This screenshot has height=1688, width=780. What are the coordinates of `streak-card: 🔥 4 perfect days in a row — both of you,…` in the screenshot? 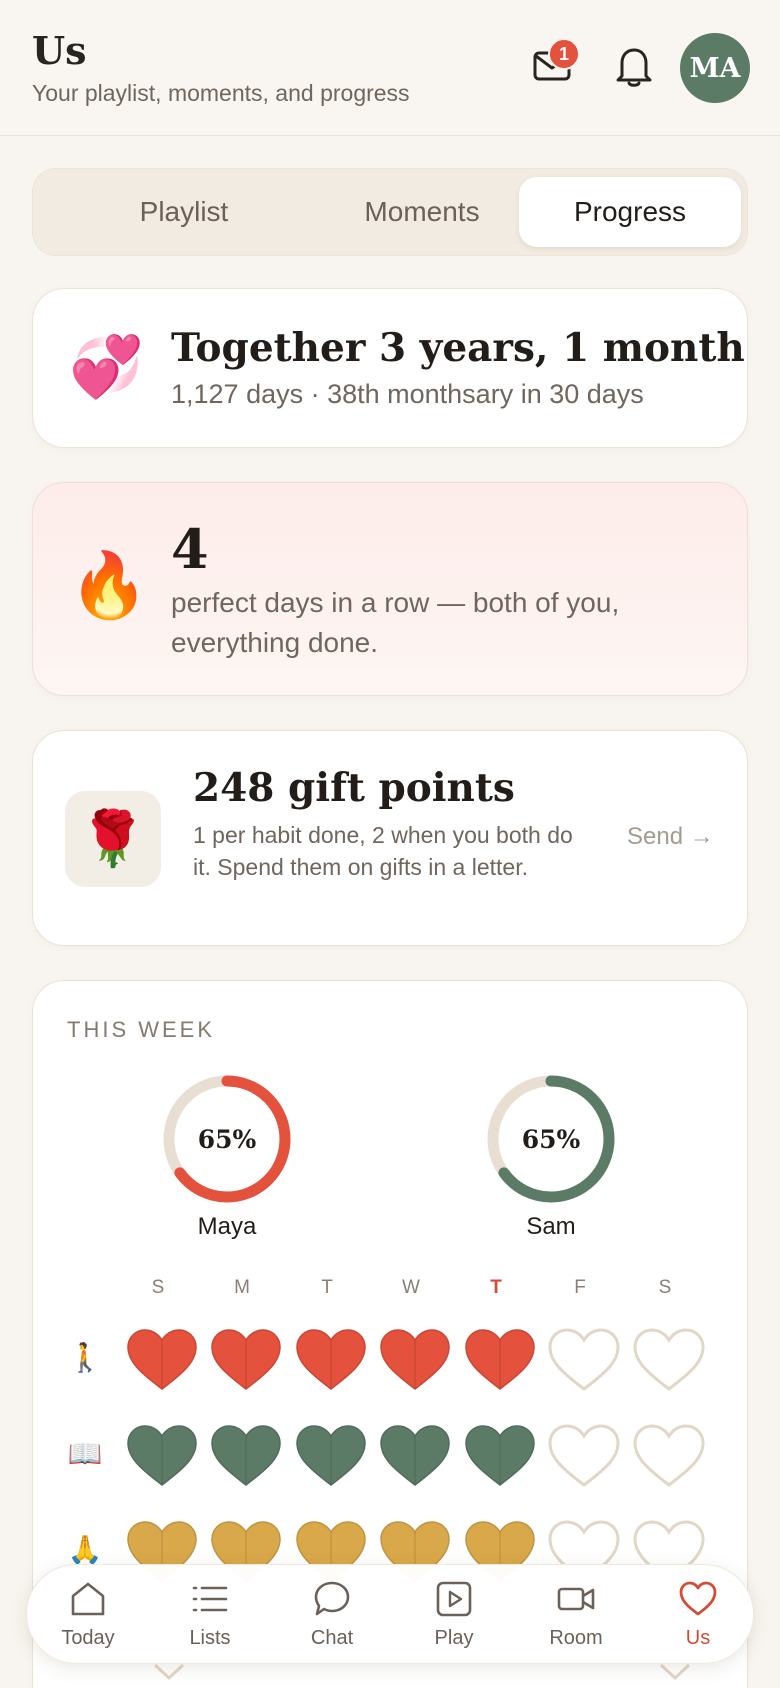 It's located at (390, 589).